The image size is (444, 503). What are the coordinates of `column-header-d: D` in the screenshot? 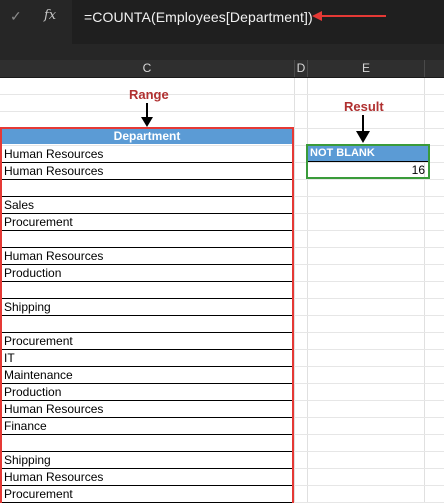 It's located at (301, 68).